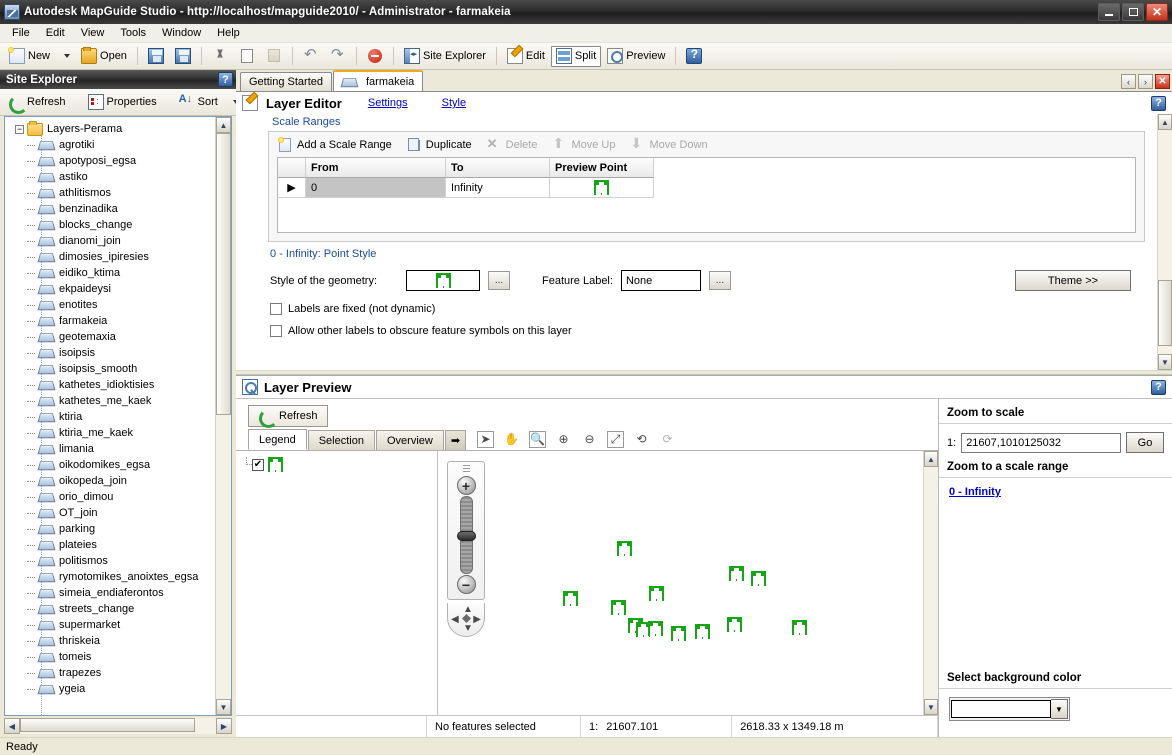 This screenshot has width=1172, height=755. What do you see at coordinates (110, 609) in the screenshot?
I see `sidebar-item-streets_change: streets_change` at bounding box center [110, 609].